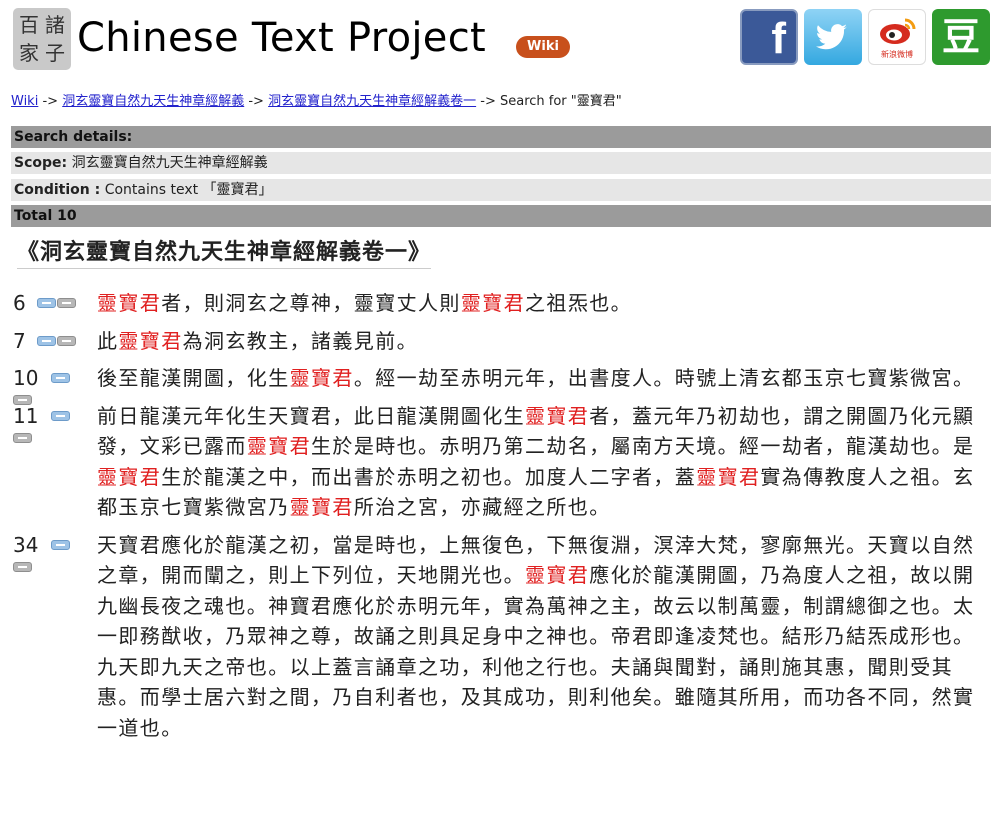  What do you see at coordinates (169, 163) in the screenshot?
I see `scope-value: 洞玄靈寶自然九天生神章經解義` at bounding box center [169, 163].